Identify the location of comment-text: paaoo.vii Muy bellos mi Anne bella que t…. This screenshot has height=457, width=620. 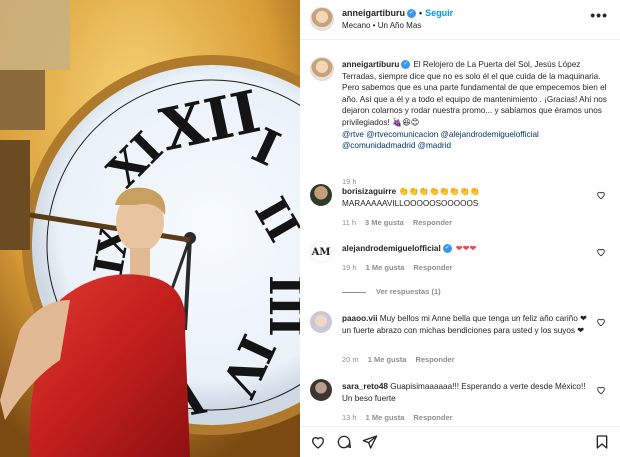
(467, 324).